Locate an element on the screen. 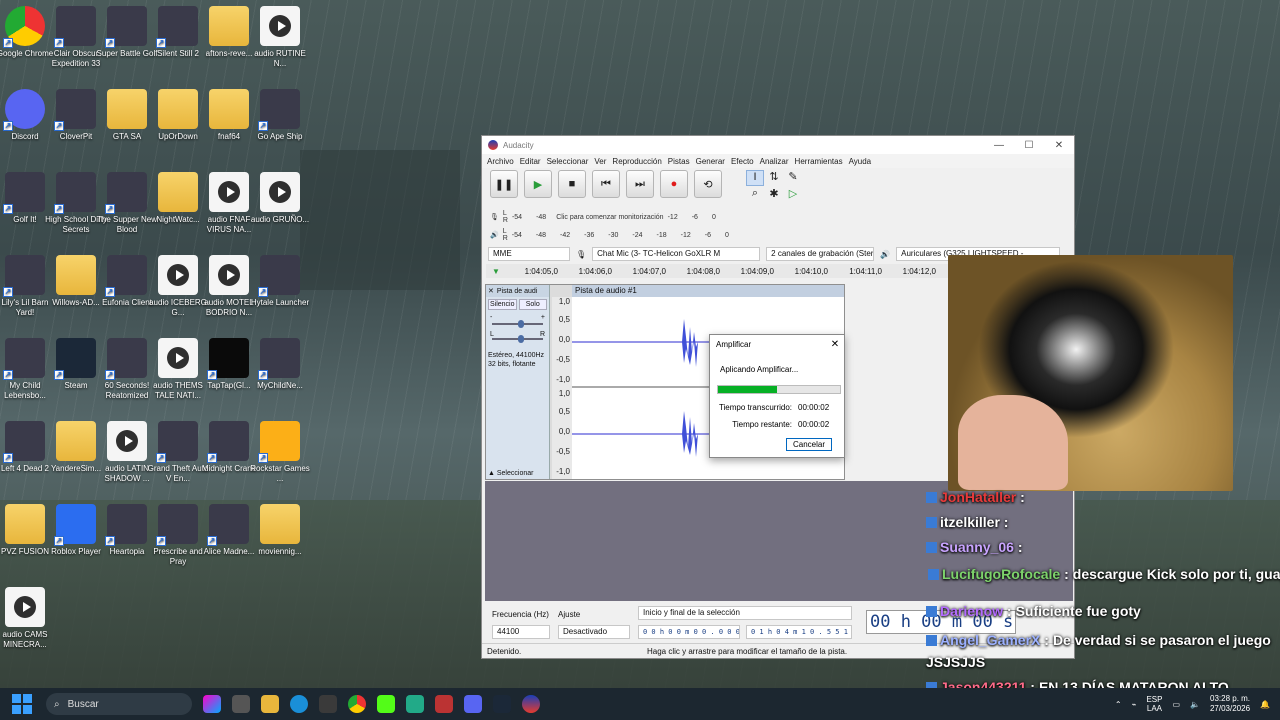 Image resolution: width=1280 pixels, height=720 pixels. loop-button: ⟲ is located at coordinates (708, 184).